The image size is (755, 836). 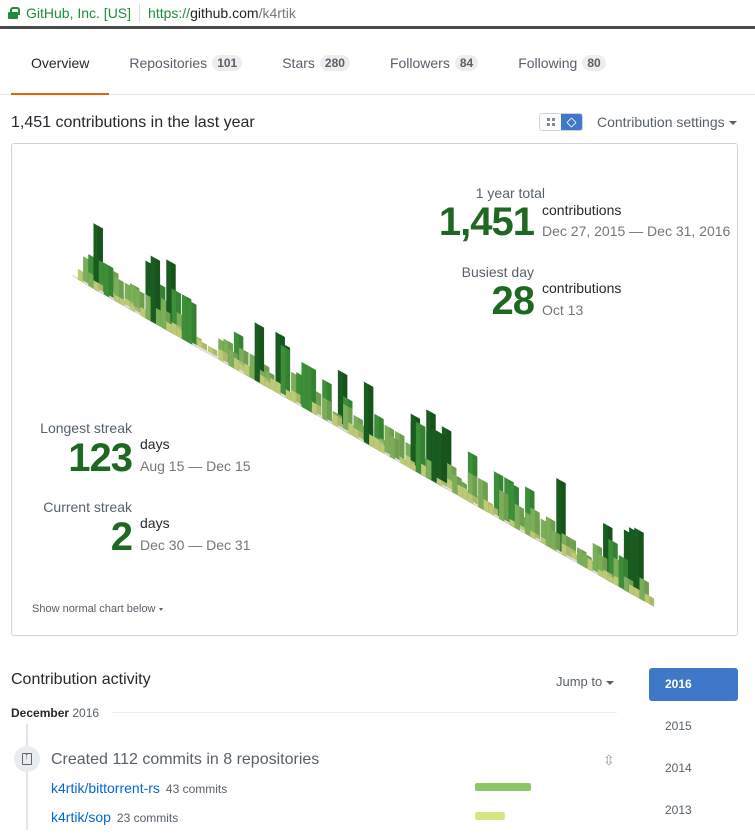 I want to click on year-link-2013: 2013, so click(x=693, y=810).